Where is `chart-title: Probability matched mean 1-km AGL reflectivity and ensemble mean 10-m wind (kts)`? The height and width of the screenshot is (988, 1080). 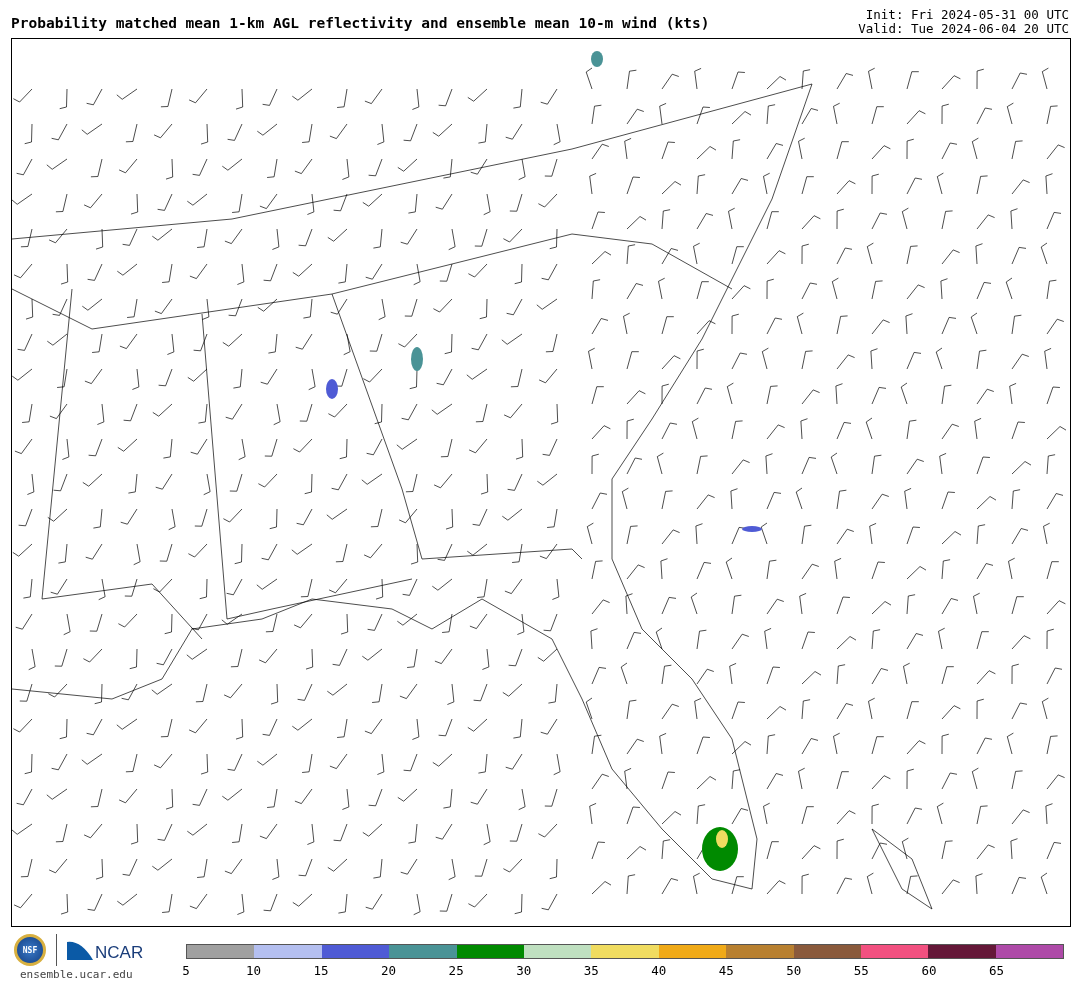
chart-title: Probability matched mean 1-km AGL reflectivity and ensemble mean 10-m wind (kts) is located at coordinates (360, 24).